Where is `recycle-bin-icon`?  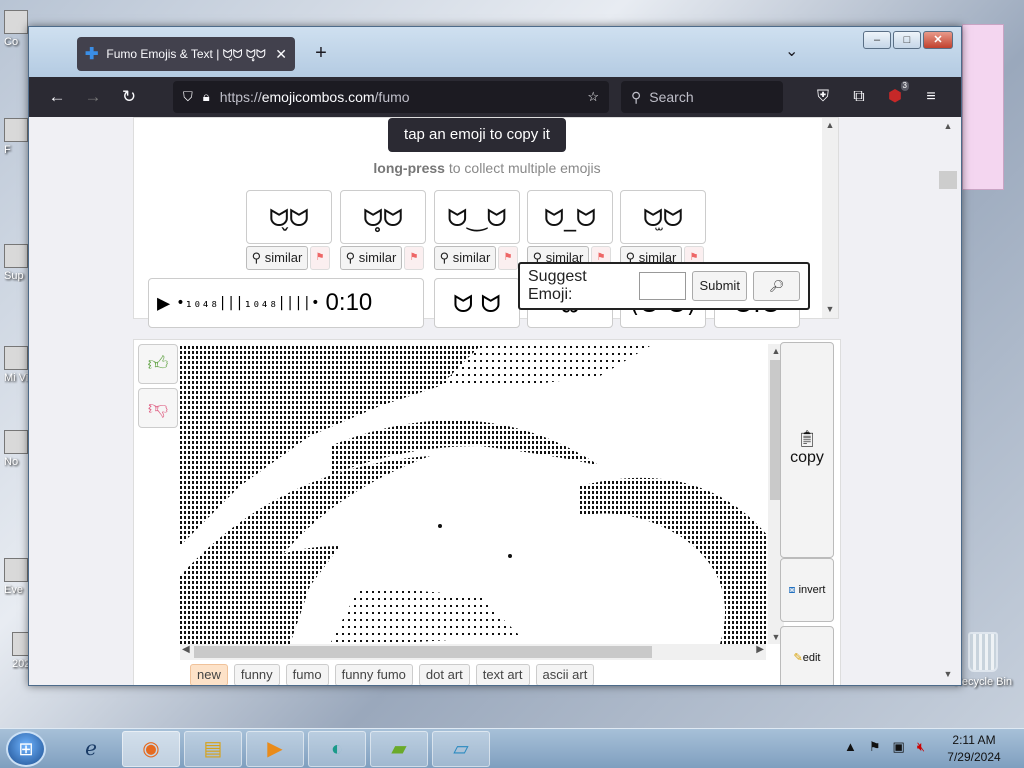
recycle-bin-icon is located at coordinates (983, 652).